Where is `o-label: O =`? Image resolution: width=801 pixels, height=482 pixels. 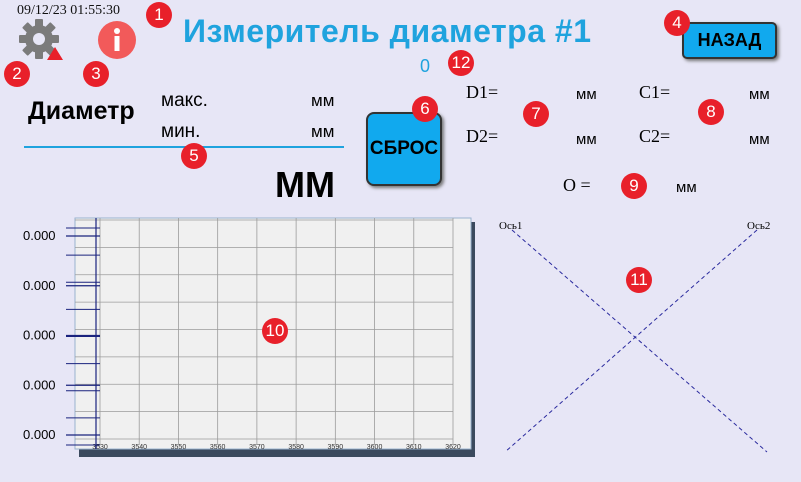 o-label: O = is located at coordinates (577, 185).